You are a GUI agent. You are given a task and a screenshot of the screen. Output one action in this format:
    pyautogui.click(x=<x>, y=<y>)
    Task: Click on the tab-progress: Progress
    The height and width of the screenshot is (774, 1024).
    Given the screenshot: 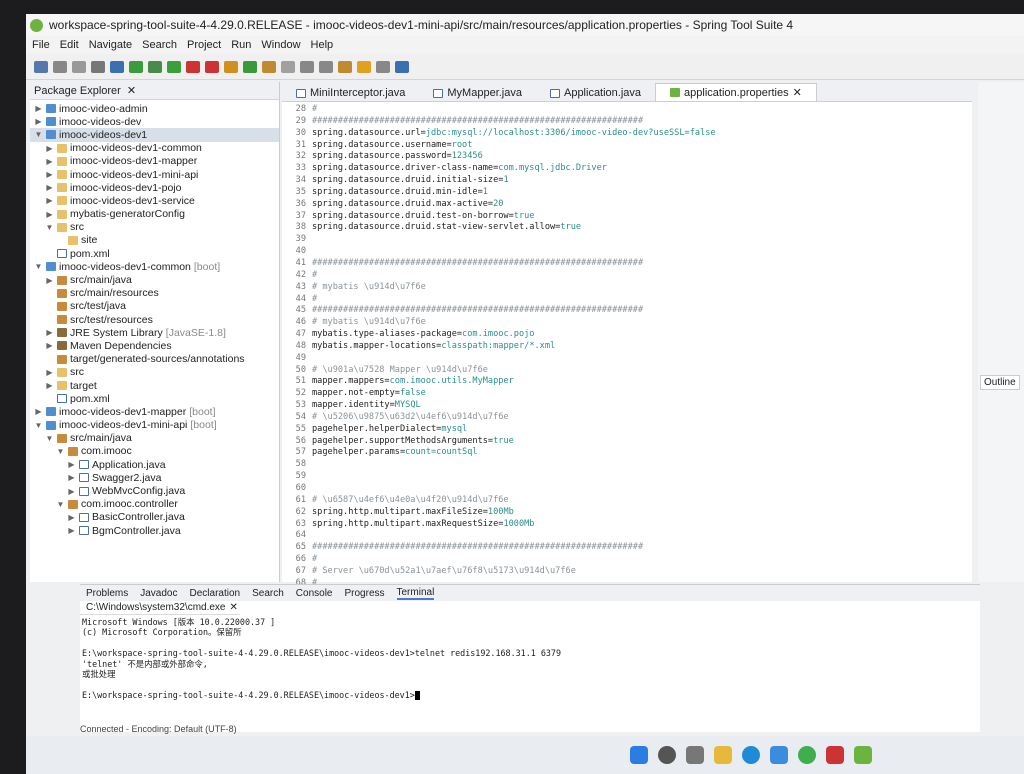 What is the action you would take?
    pyautogui.click(x=364, y=593)
    